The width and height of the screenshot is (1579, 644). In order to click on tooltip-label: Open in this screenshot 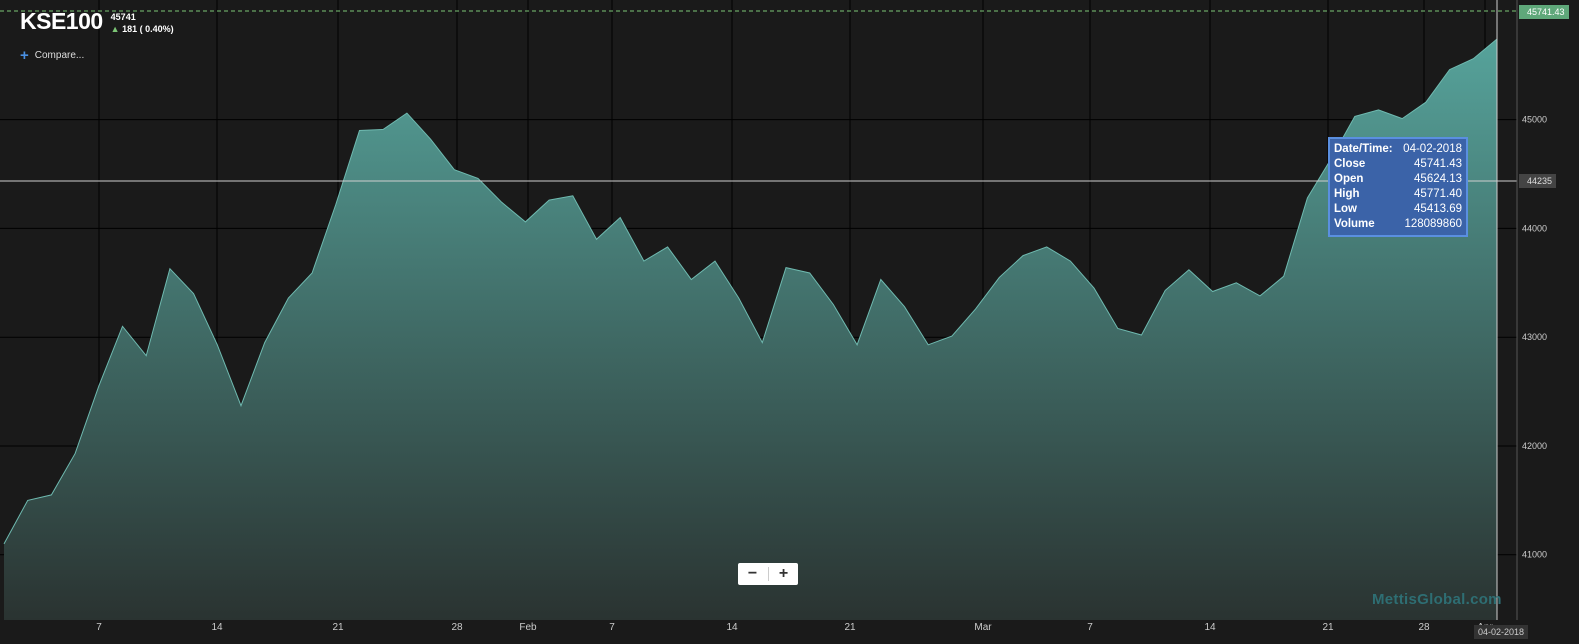, I will do `click(1349, 179)`.